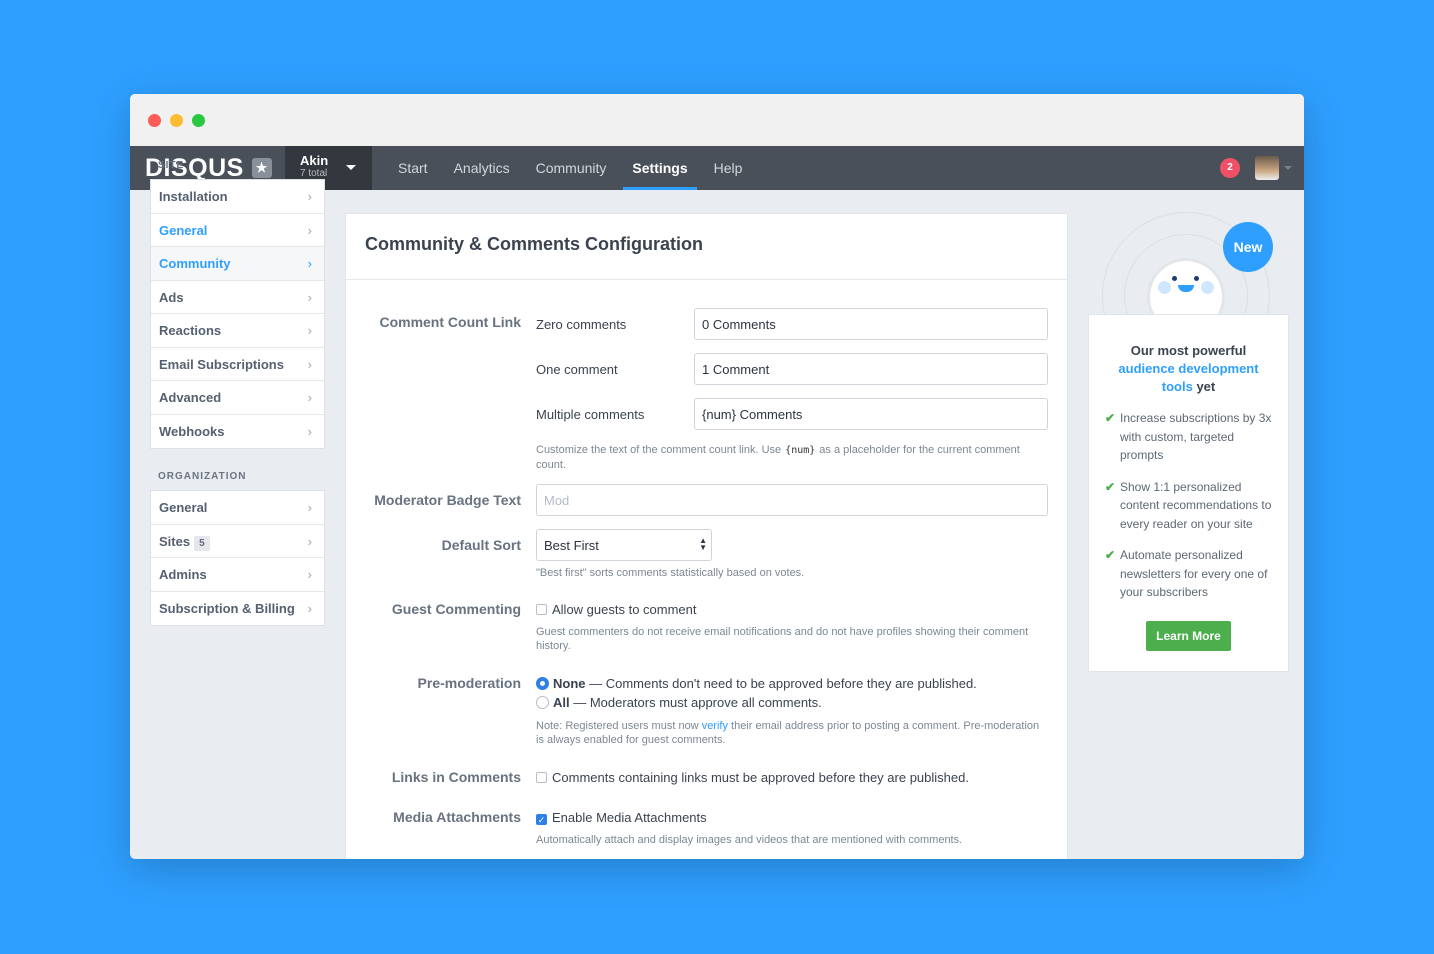  What do you see at coordinates (621, 817) in the screenshot?
I see `enable-media-checkbox: ✓ Enable Media Attachments` at bounding box center [621, 817].